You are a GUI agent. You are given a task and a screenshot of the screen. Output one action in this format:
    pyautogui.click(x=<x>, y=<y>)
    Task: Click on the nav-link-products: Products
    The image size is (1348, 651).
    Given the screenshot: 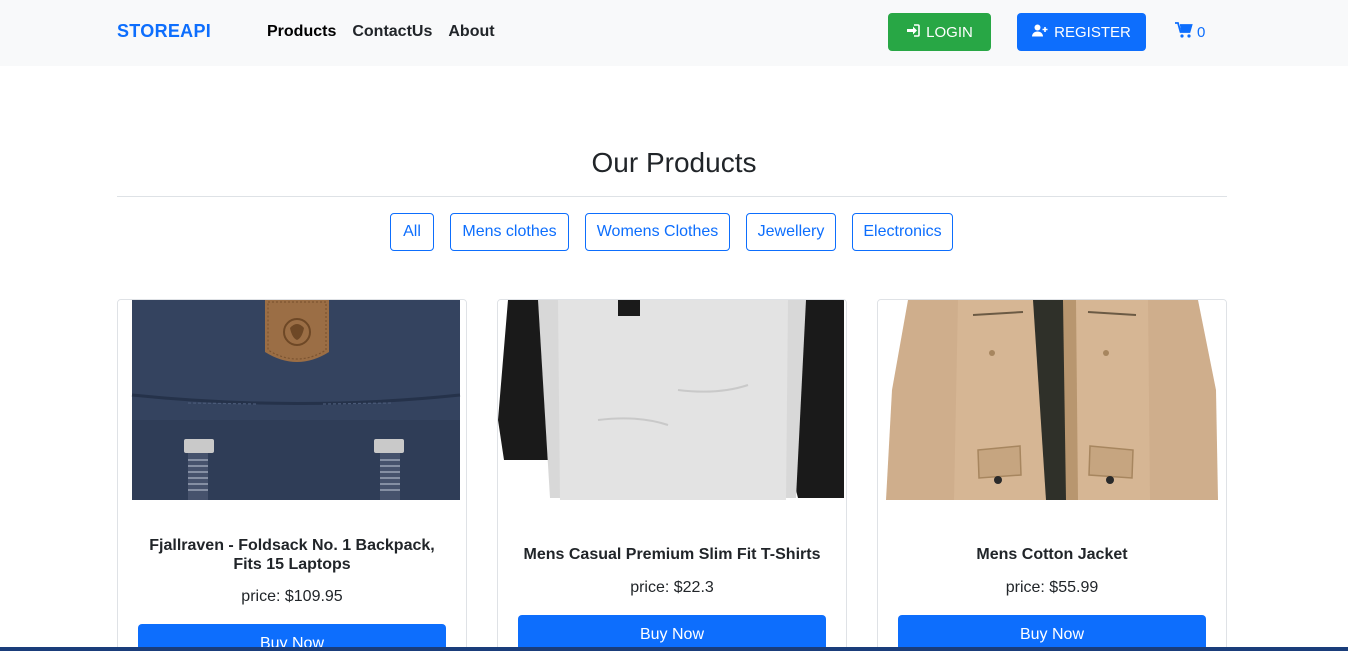 What is the action you would take?
    pyautogui.click(x=301, y=32)
    